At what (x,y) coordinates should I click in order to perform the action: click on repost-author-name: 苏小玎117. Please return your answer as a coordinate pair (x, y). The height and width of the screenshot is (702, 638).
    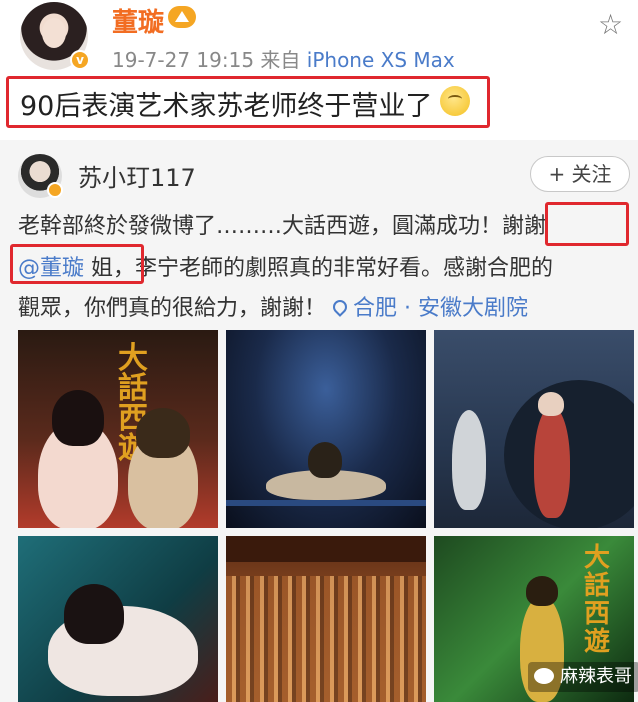
    Looking at the image, I should click on (137, 175).